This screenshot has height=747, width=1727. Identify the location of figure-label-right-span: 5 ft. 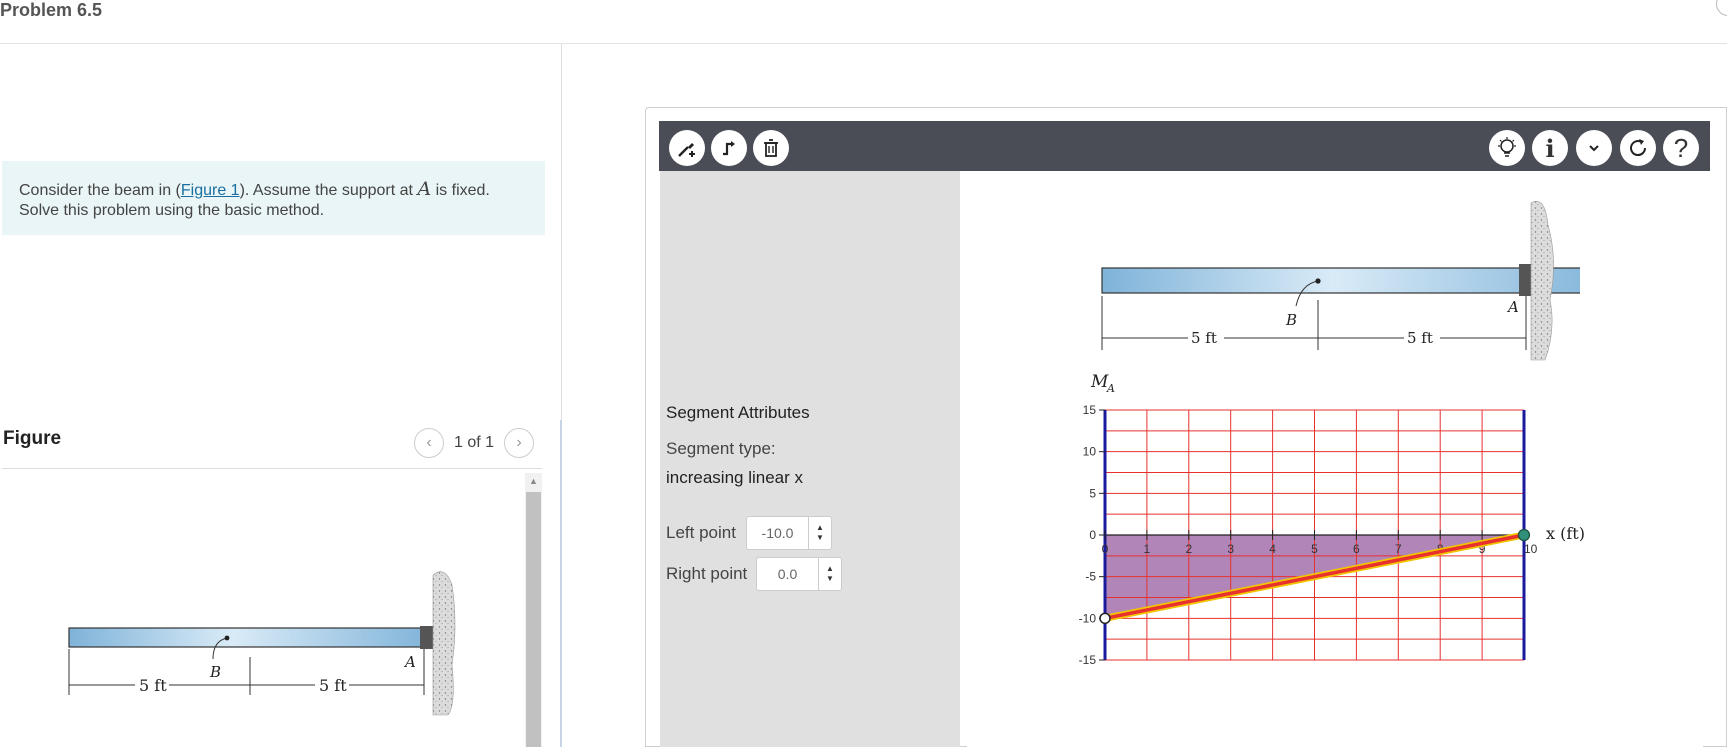
(333, 685).